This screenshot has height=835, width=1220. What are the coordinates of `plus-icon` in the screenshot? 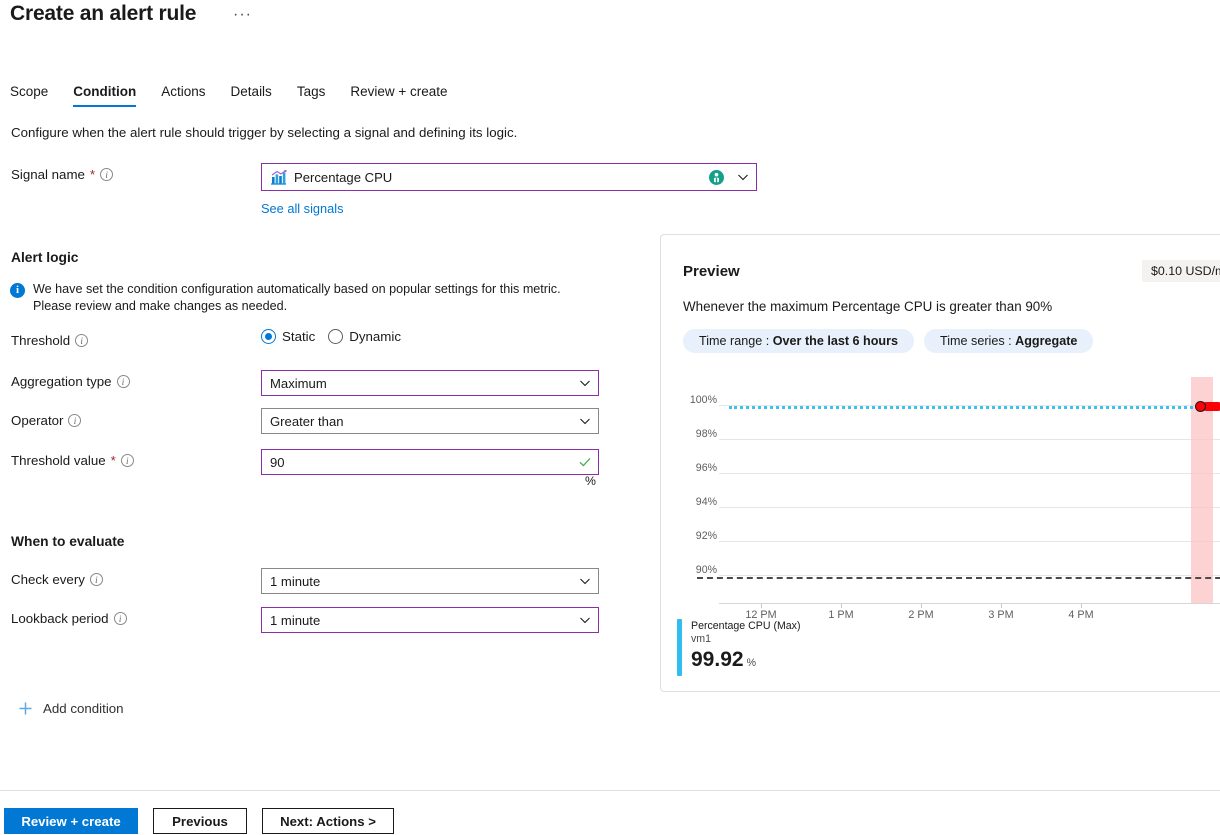 It's located at (25, 708).